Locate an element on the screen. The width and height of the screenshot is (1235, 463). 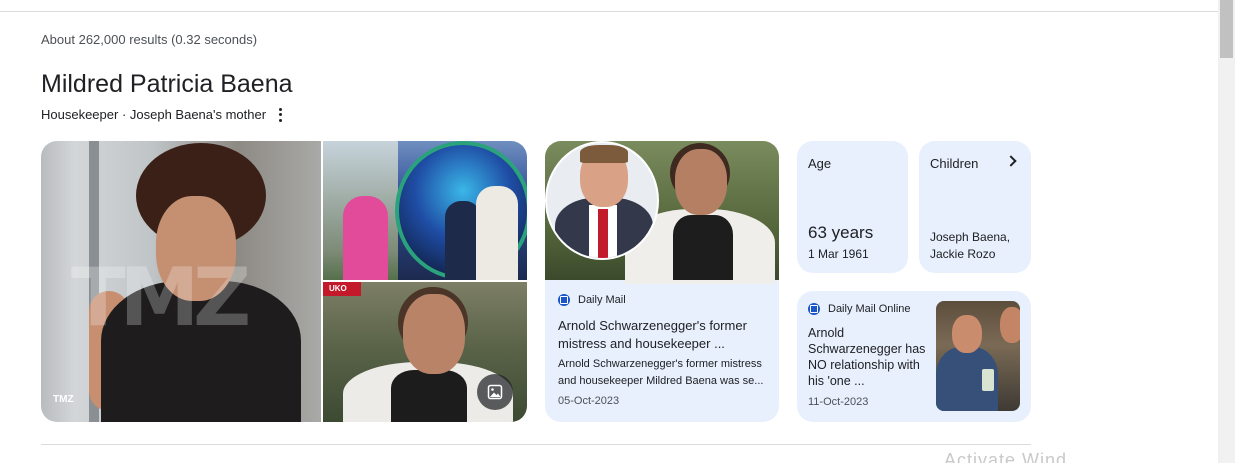
children-label: Children is located at coordinates (954, 163).